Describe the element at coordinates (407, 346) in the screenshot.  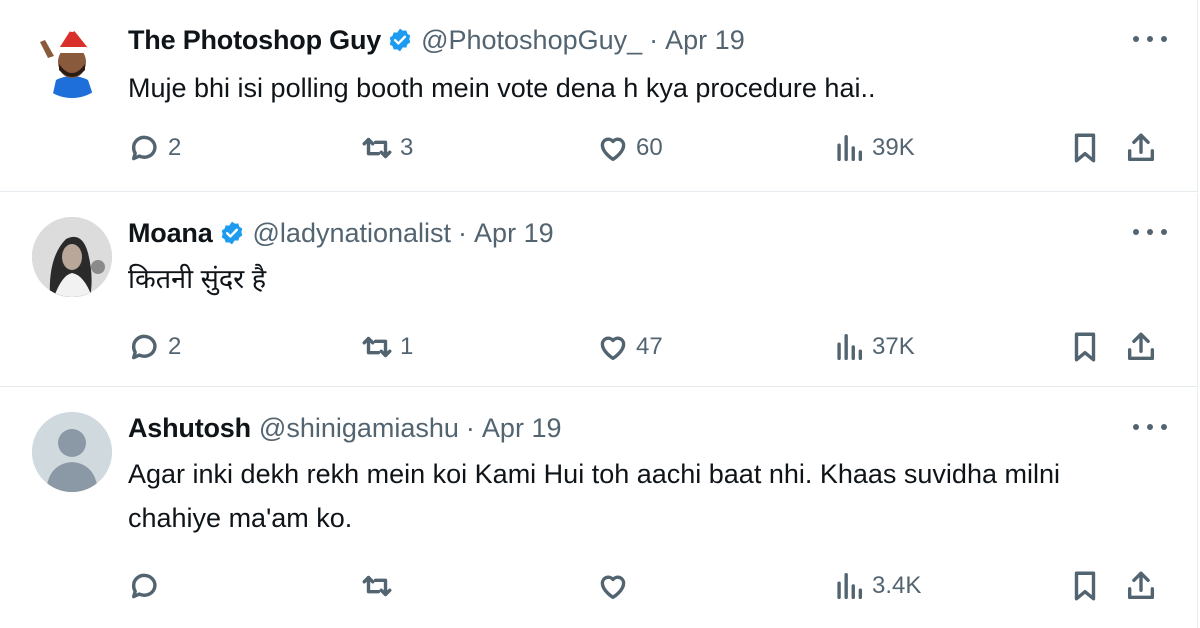
I see `retweet-count: 1` at that location.